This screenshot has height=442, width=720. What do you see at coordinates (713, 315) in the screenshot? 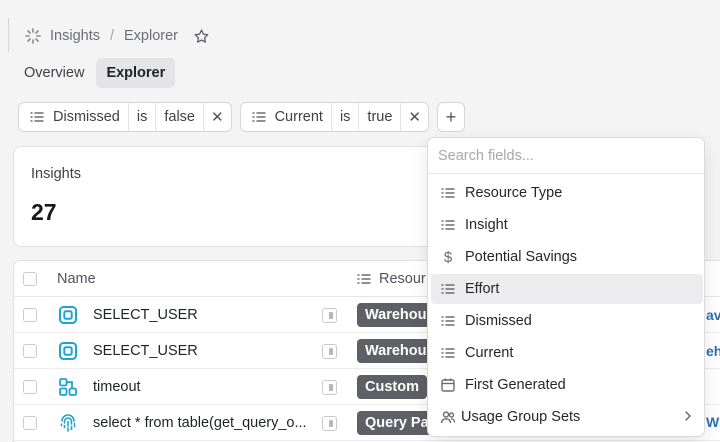
I see `row-peek-text: av` at bounding box center [713, 315].